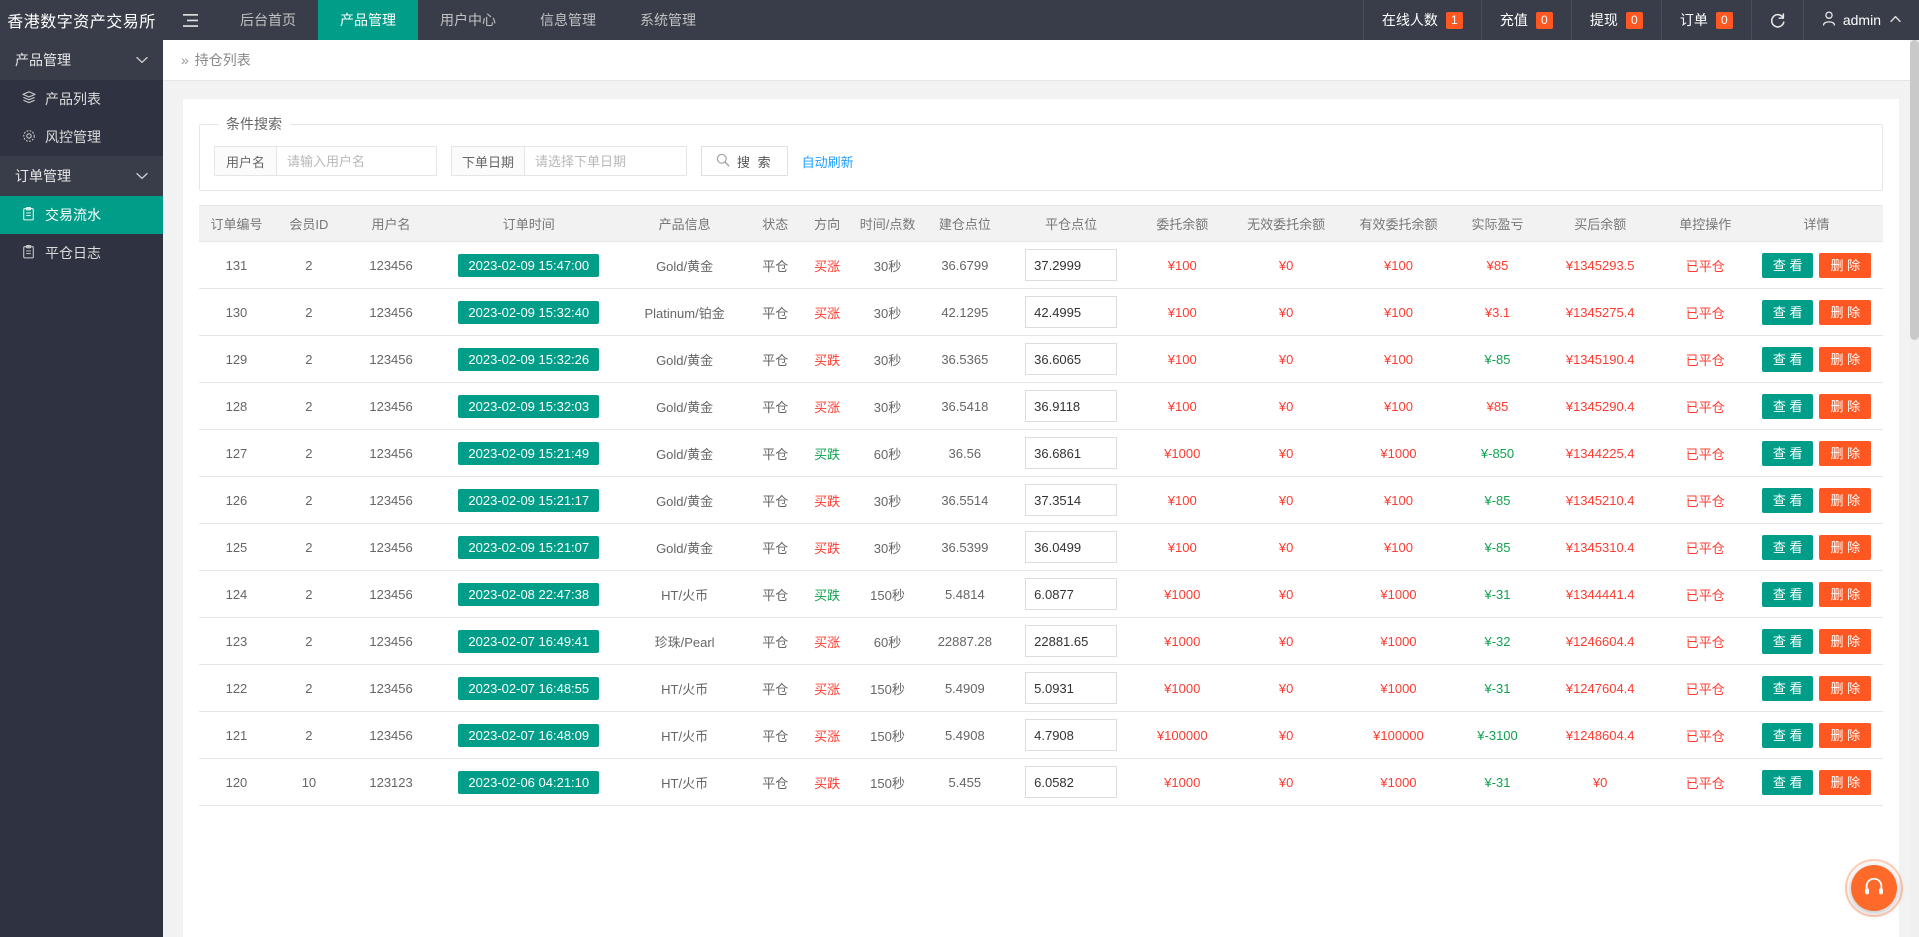 The height and width of the screenshot is (937, 1919). What do you see at coordinates (1398, 688) in the screenshot?
I see `valid-entrust-value: ¥1000` at bounding box center [1398, 688].